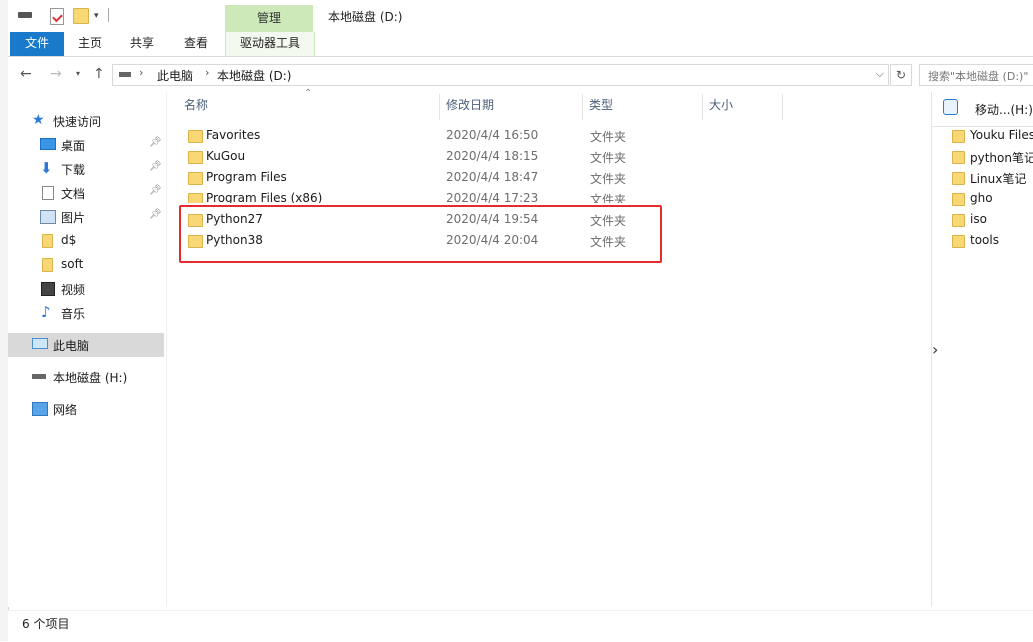 The width and height of the screenshot is (1033, 642). I want to click on search-input: 搜索"本地磁盘 (D:)", so click(976, 75).